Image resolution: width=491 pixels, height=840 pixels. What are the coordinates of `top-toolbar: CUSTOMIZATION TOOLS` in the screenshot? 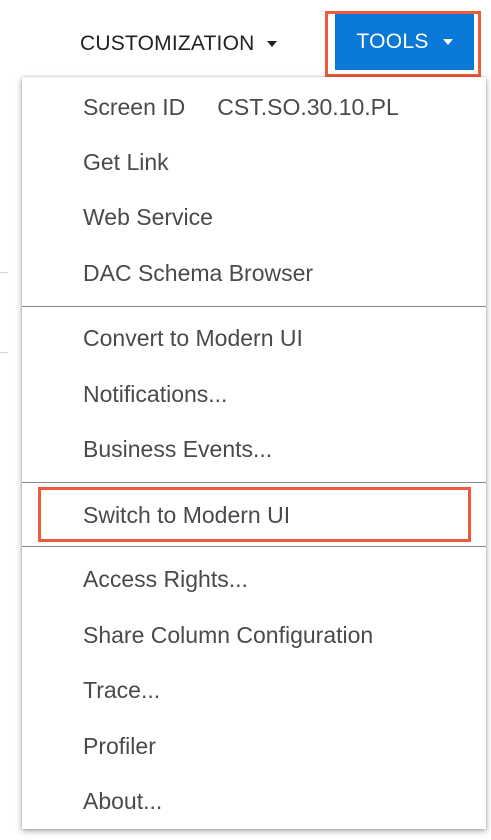 It's located at (245, 39).